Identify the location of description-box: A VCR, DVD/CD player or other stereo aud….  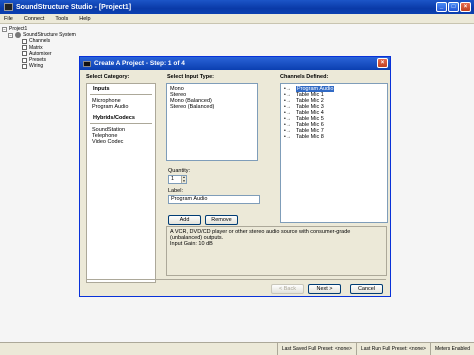
(276, 251).